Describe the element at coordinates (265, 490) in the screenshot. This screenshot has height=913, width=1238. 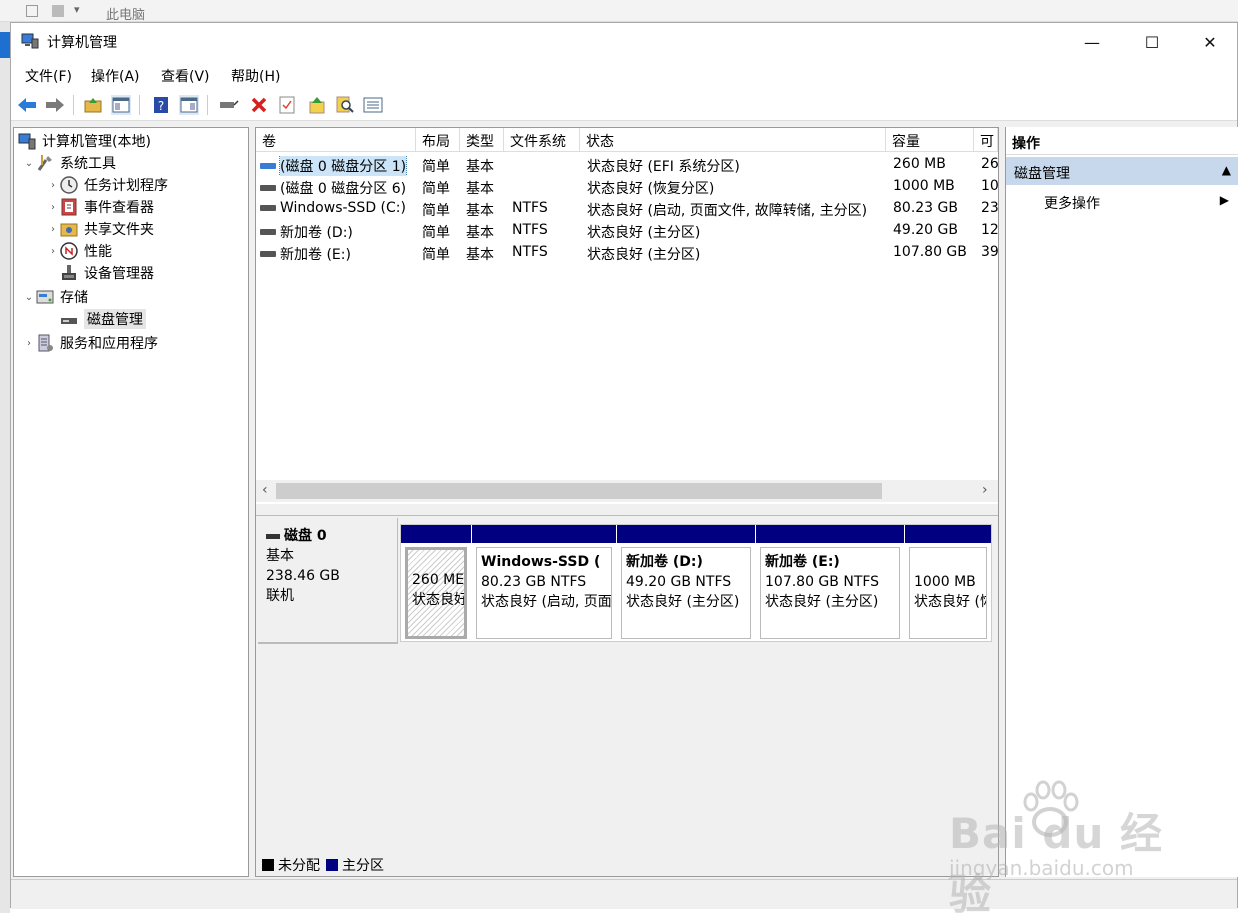
I see `scroll-left-icon: ‹` at that location.